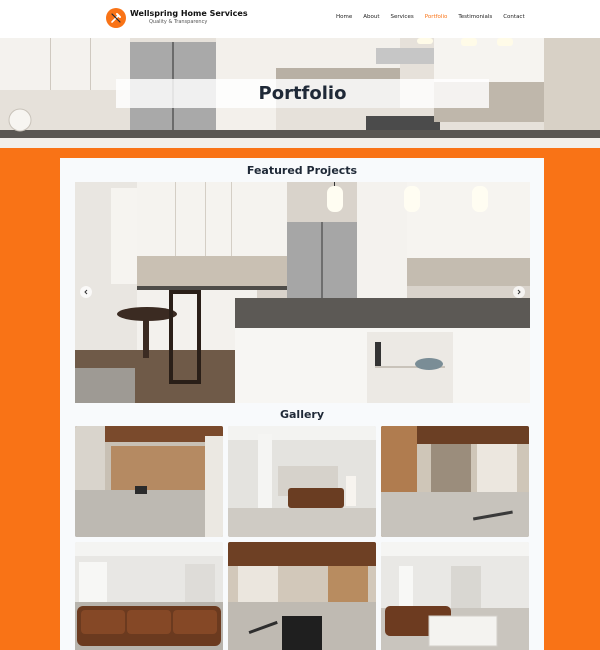  Describe the element at coordinates (116, 18) in the screenshot. I see `logo-icon` at that location.